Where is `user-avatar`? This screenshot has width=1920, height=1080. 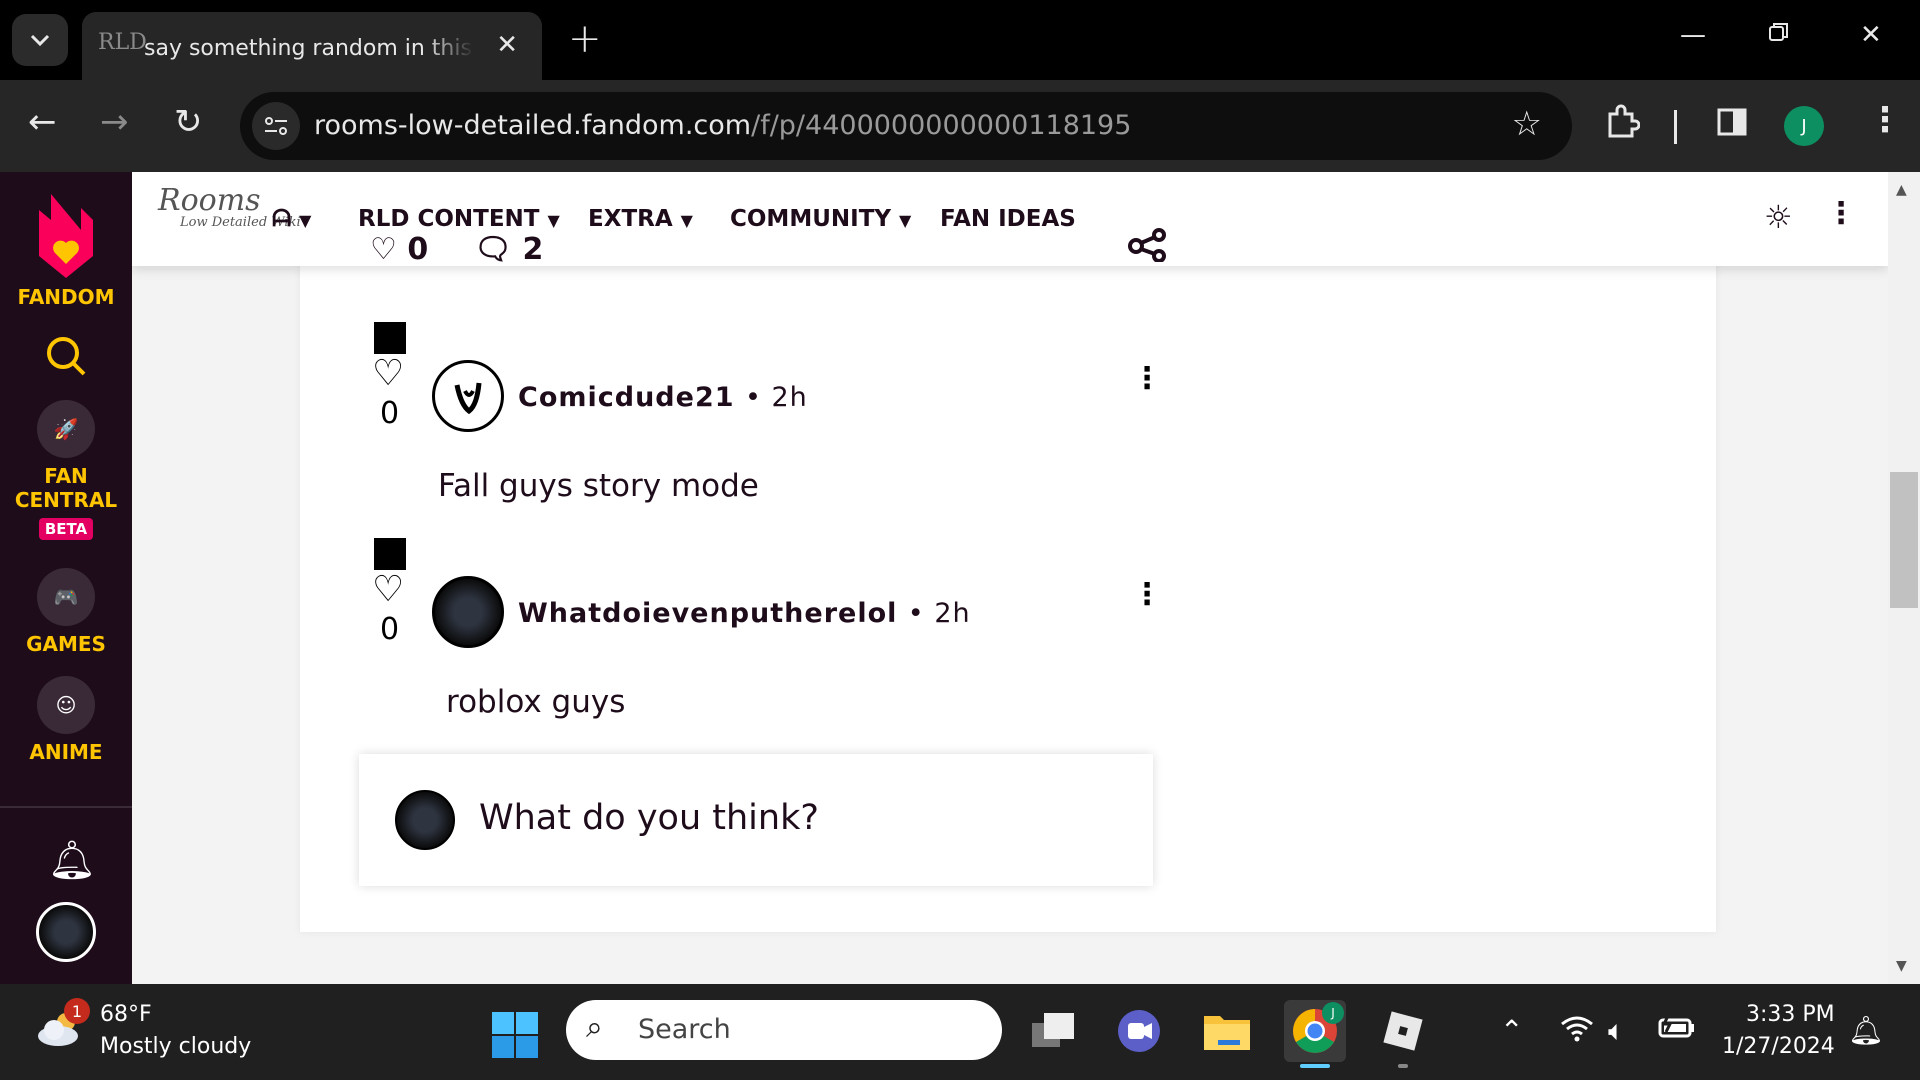 user-avatar is located at coordinates (66, 932).